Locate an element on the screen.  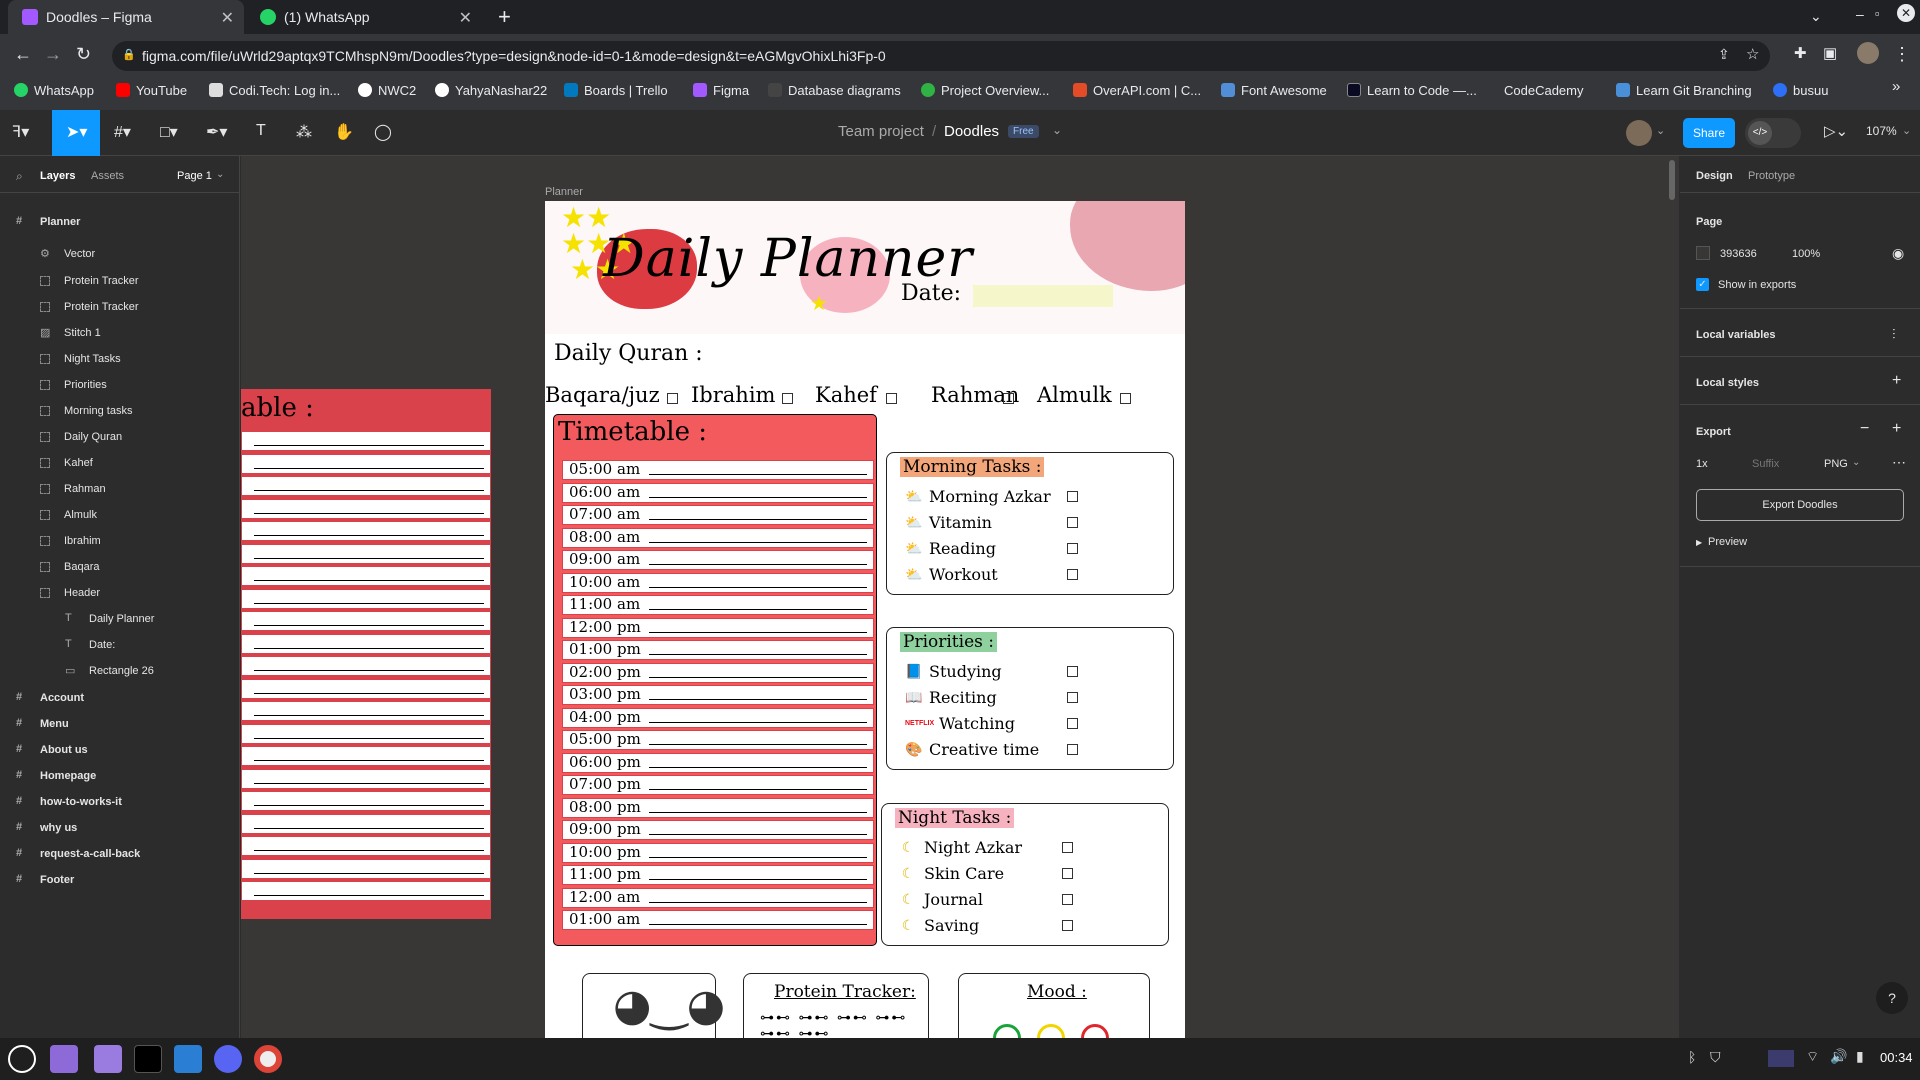
time-slot: 09:00 pm is located at coordinates (718, 830).